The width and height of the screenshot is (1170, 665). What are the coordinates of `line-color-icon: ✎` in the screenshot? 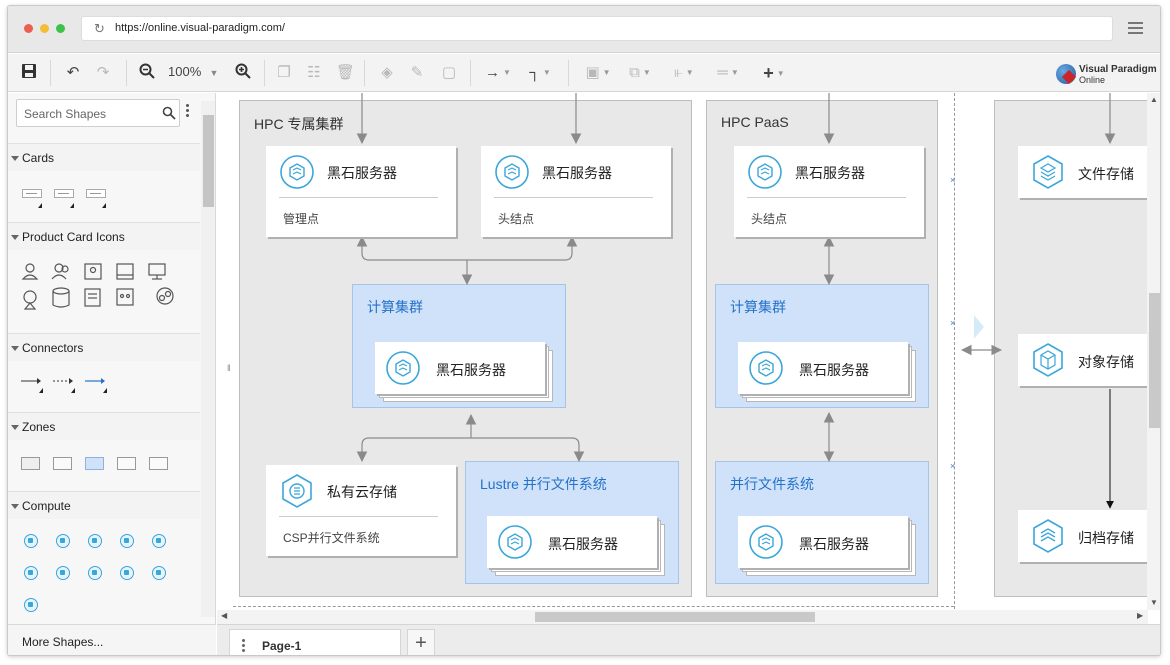 It's located at (417, 73).